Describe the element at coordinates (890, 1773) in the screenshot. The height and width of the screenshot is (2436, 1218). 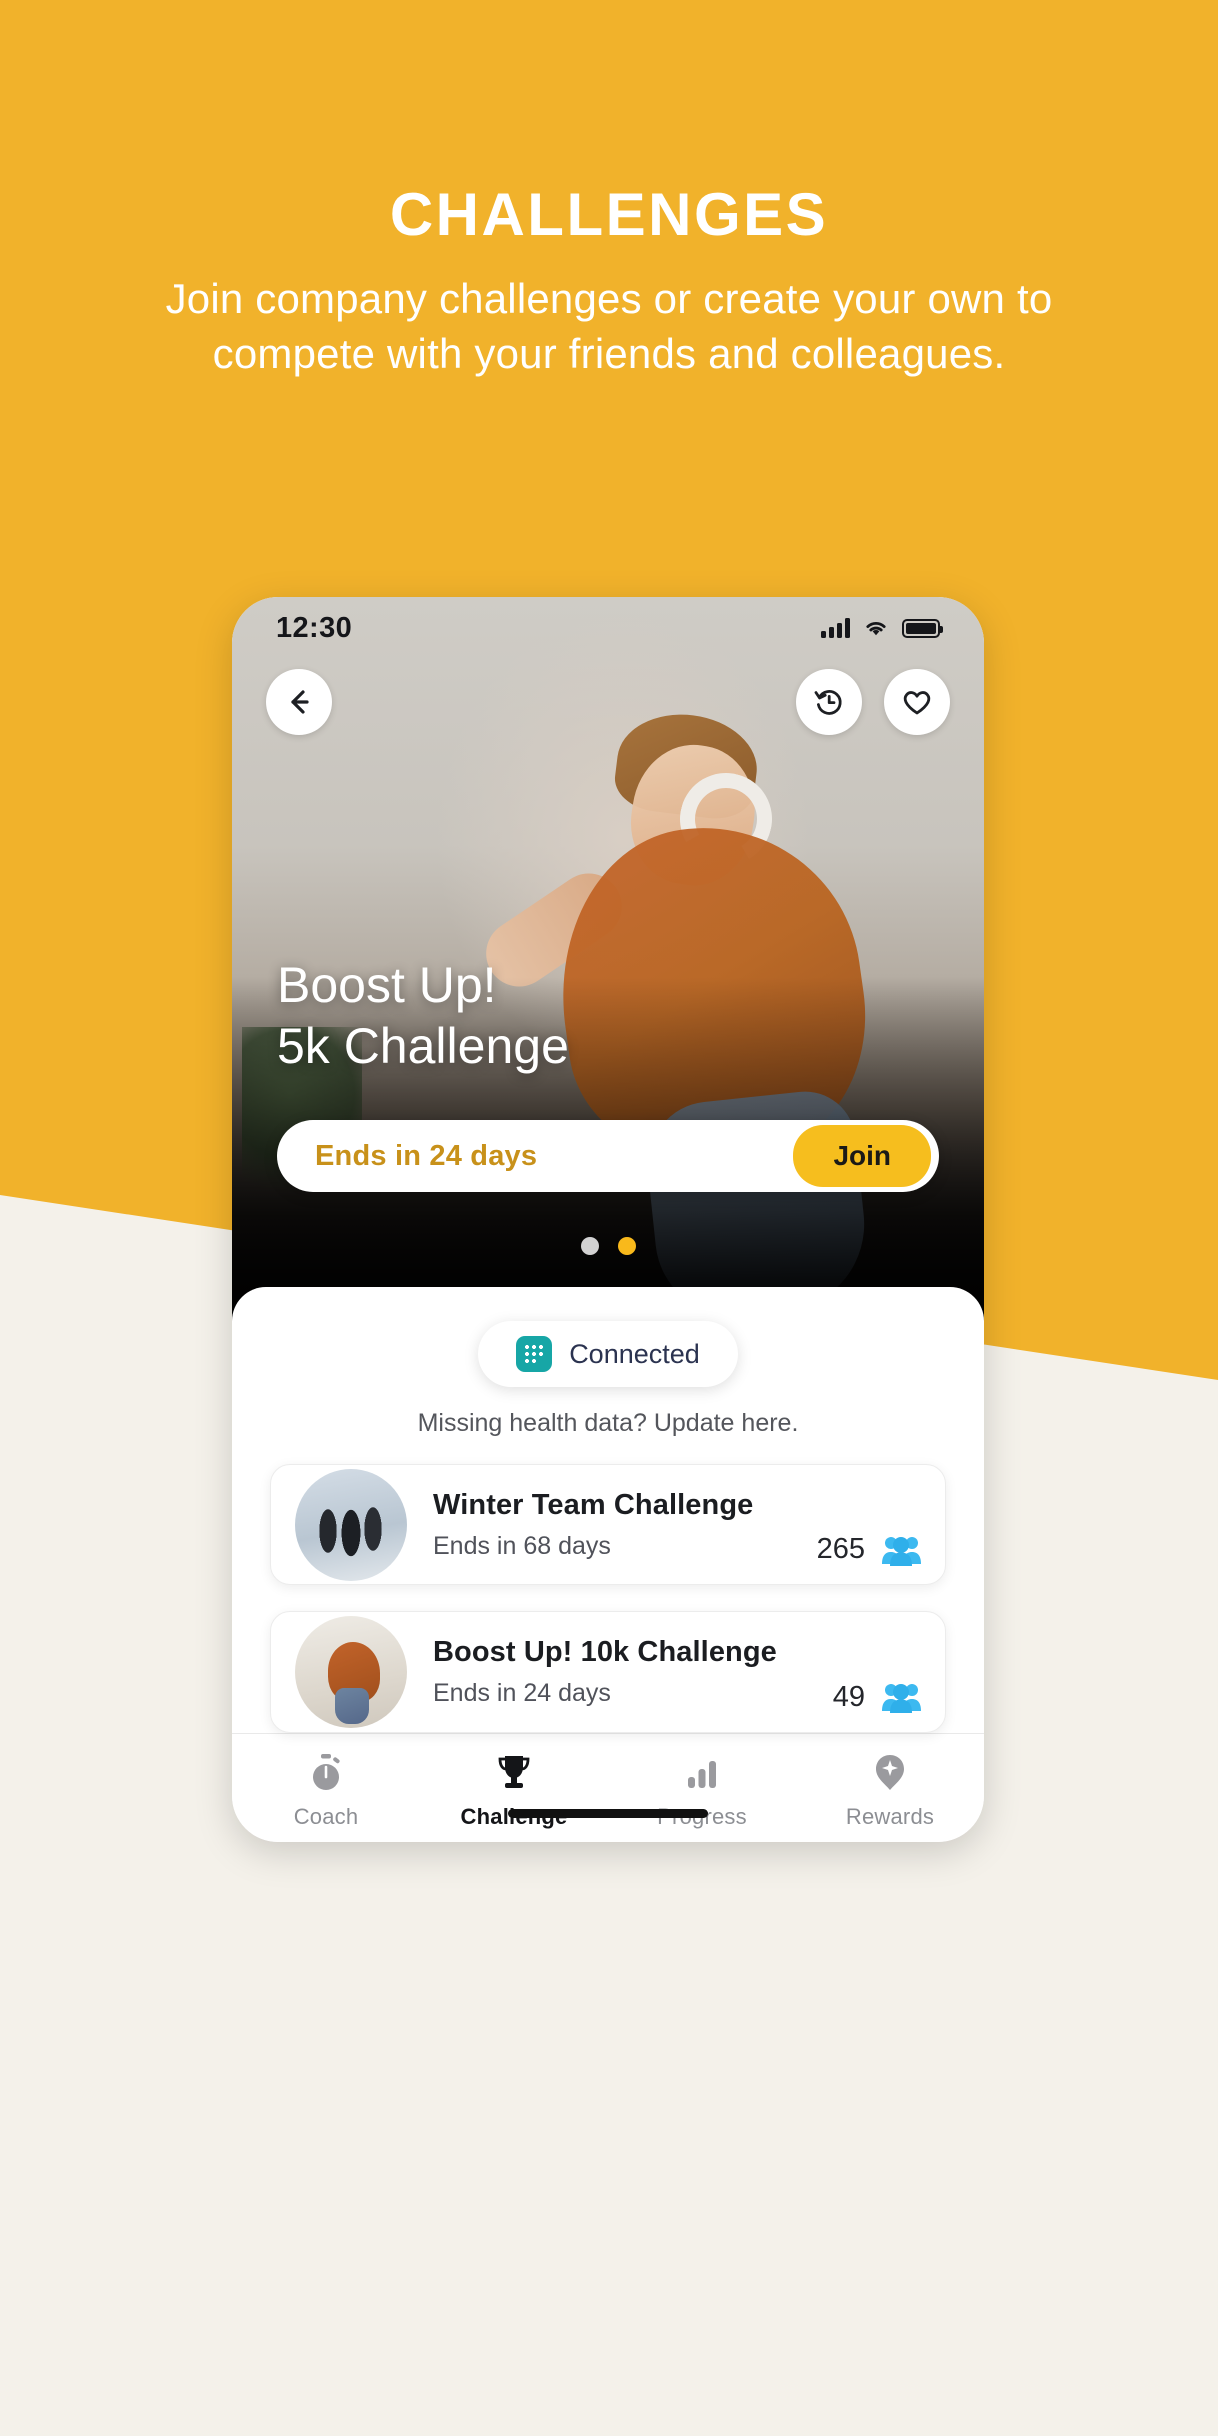
I see `gem-icon` at that location.